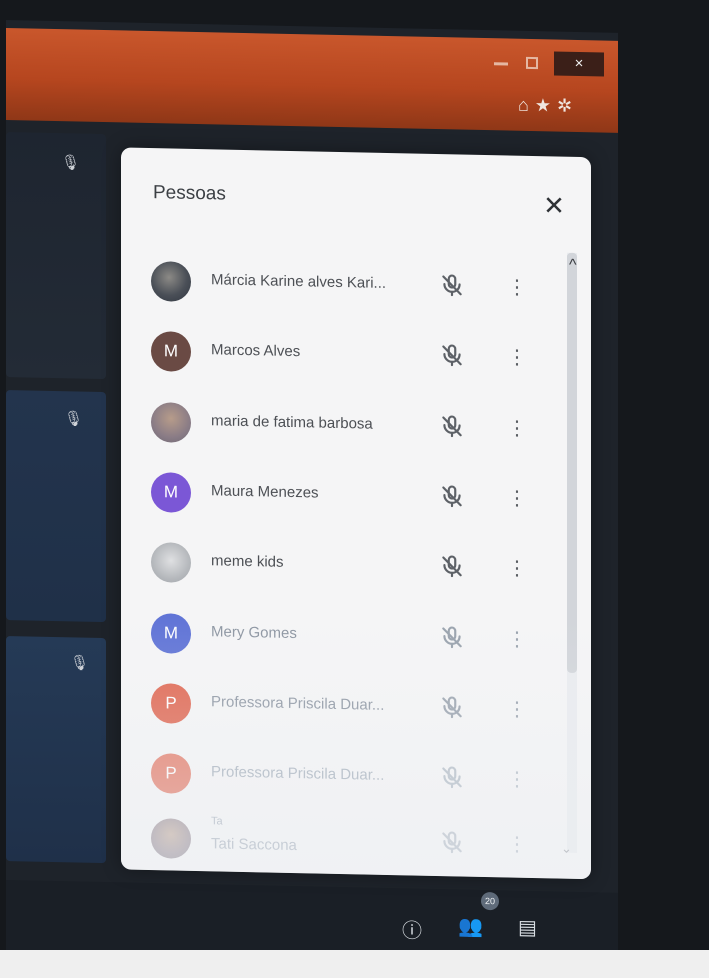  Describe the element at coordinates (312, 80) in the screenshot. I see `window-titlebar: × ⌂★✲` at that location.